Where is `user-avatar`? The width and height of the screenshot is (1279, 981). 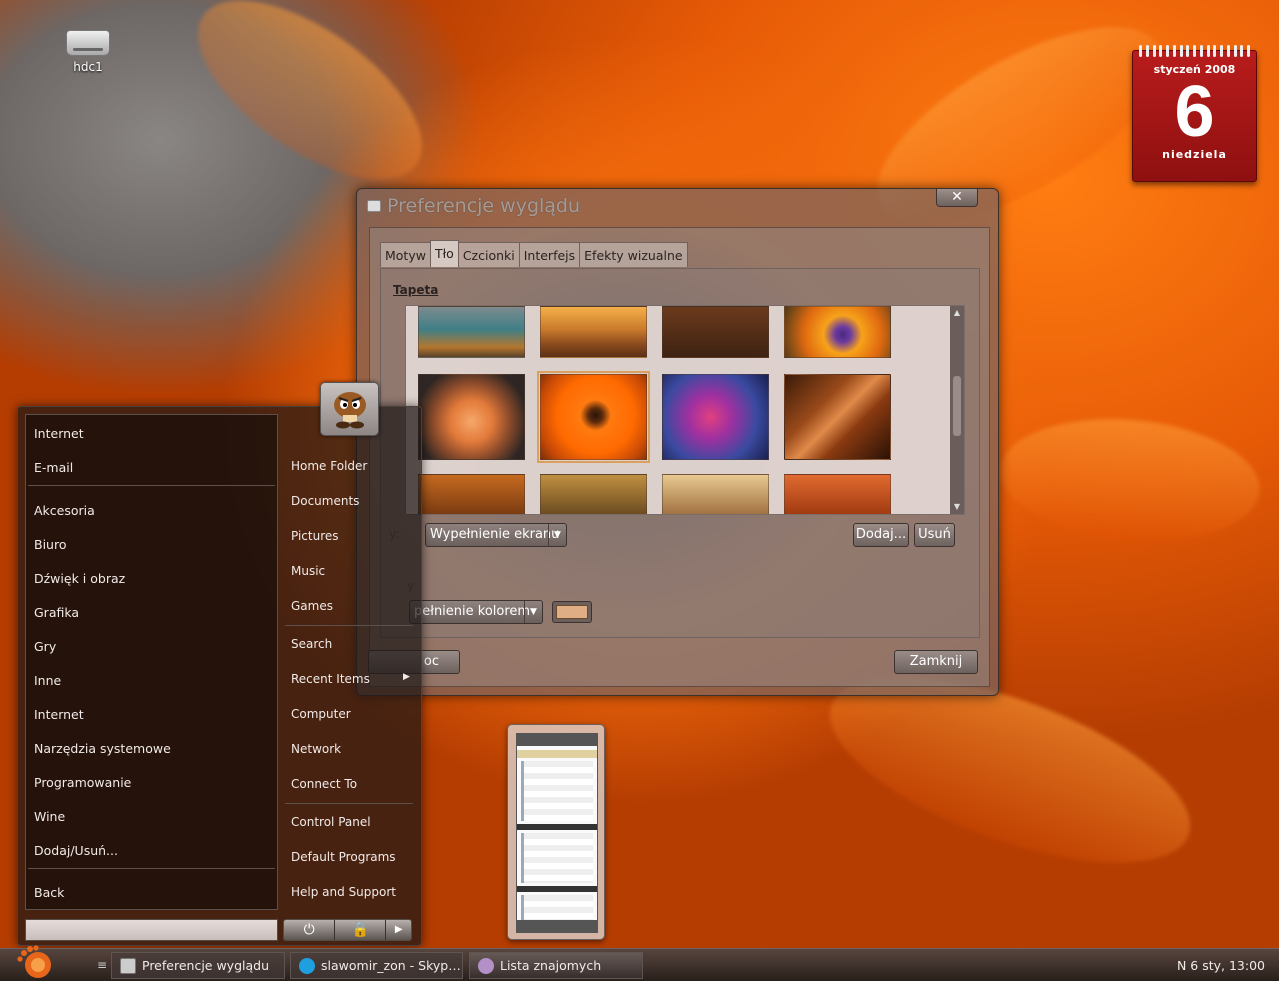 user-avatar is located at coordinates (349, 409).